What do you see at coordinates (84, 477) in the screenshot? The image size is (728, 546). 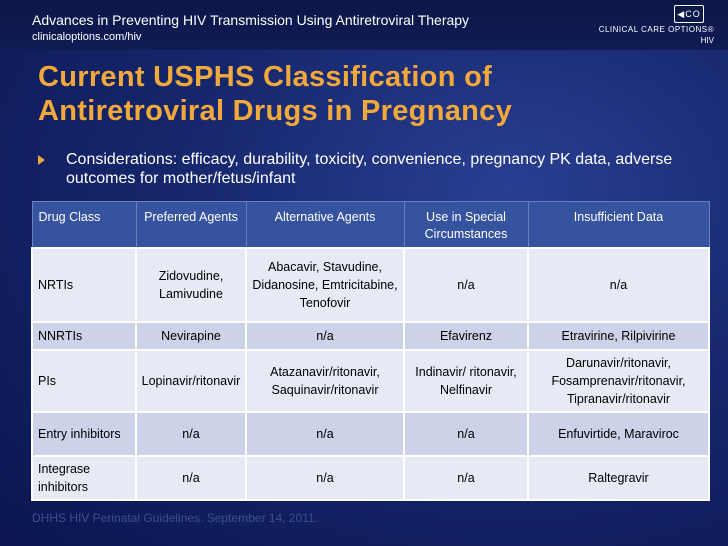 I see `table-cell: Integrase inhibitors` at bounding box center [84, 477].